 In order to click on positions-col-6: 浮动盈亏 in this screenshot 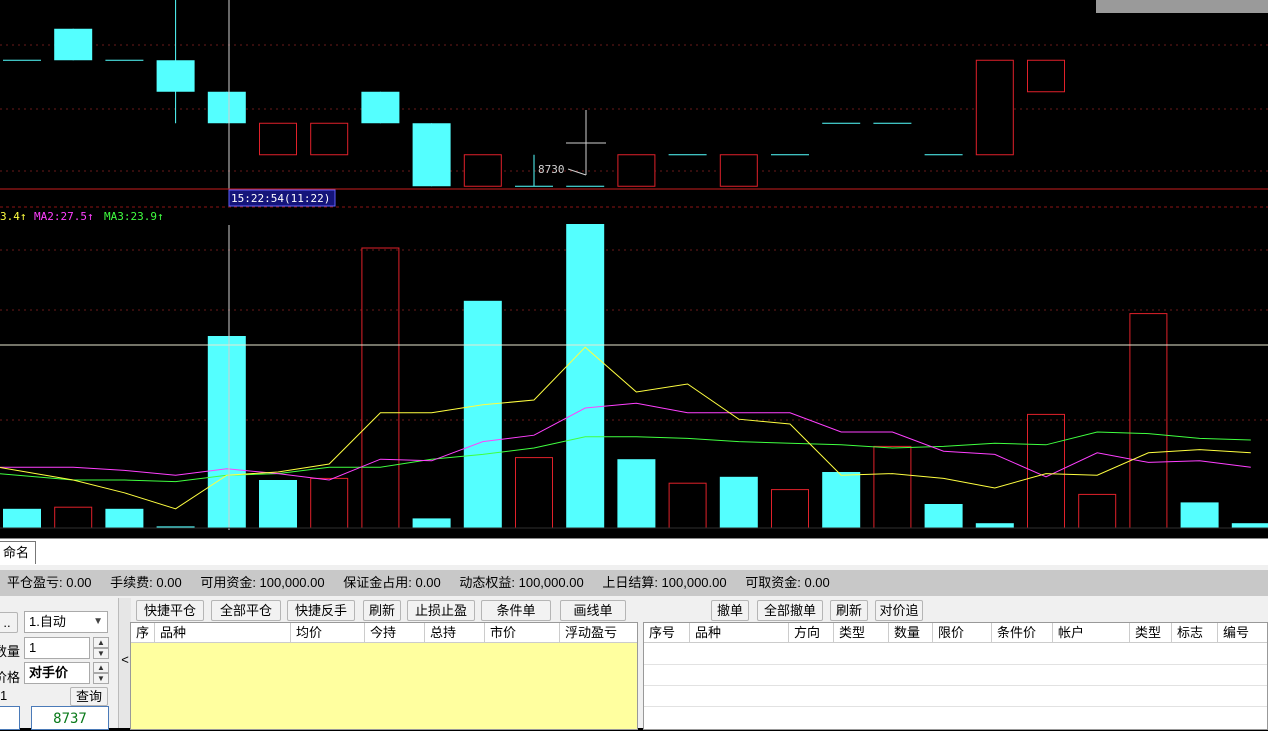, I will do `click(598, 633)`.